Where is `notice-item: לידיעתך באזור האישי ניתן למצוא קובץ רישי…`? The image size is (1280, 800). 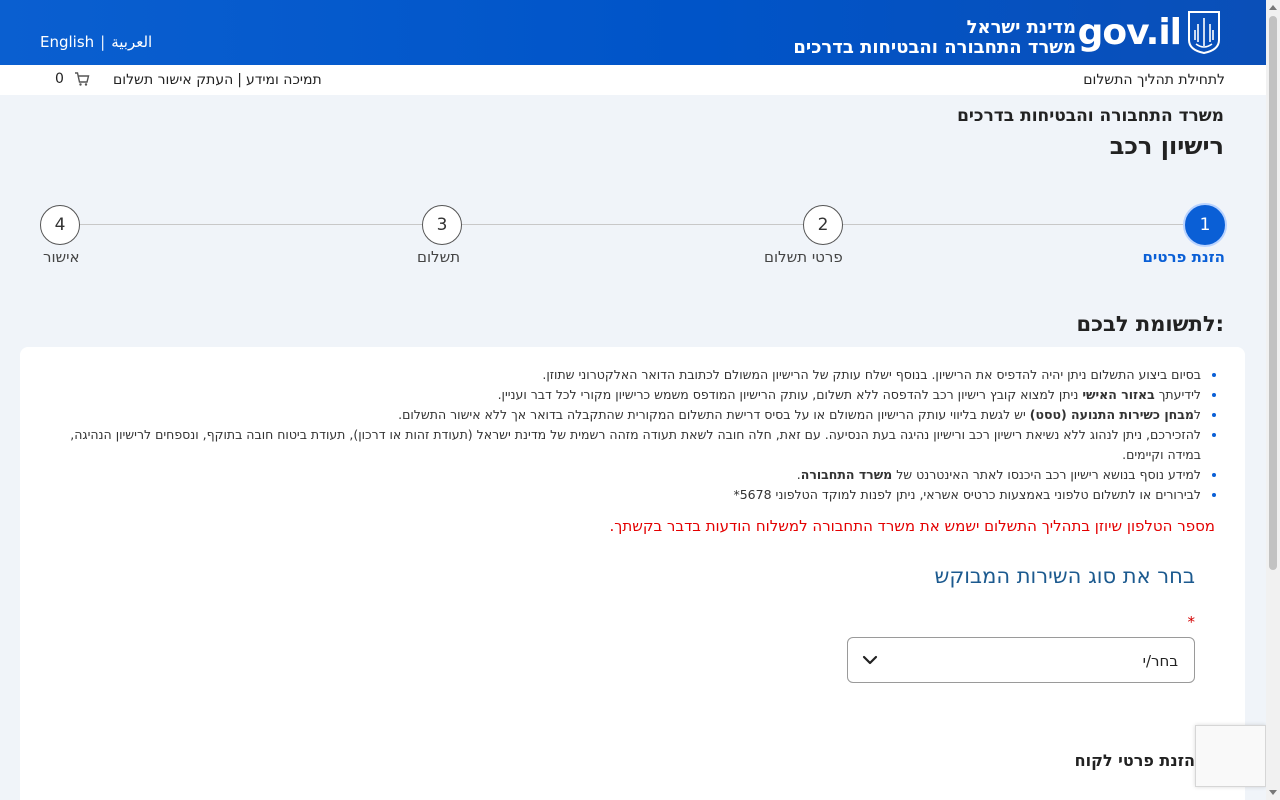
notice-item: לידיעתך באזור האישי ניתן למצוא קובץ רישי… is located at coordinates (618, 395).